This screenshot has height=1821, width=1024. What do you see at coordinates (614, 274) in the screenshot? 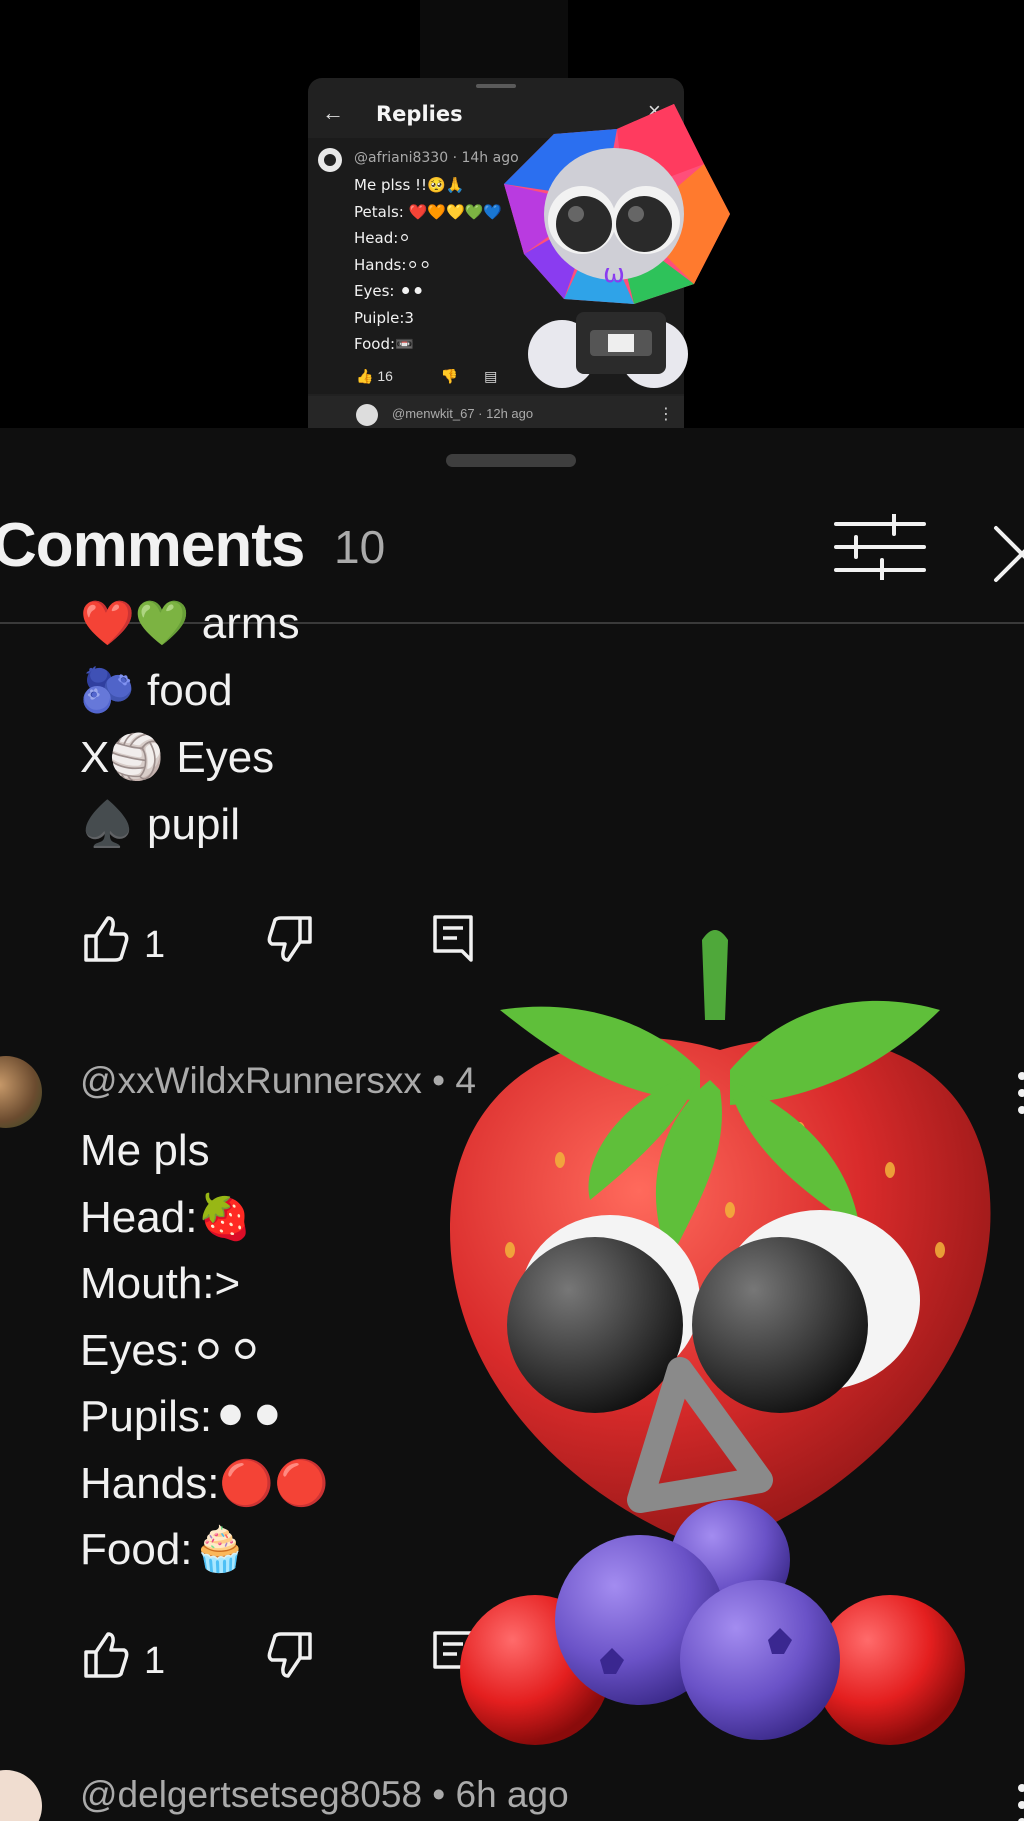
I see `svg-text: ω` at bounding box center [614, 274].